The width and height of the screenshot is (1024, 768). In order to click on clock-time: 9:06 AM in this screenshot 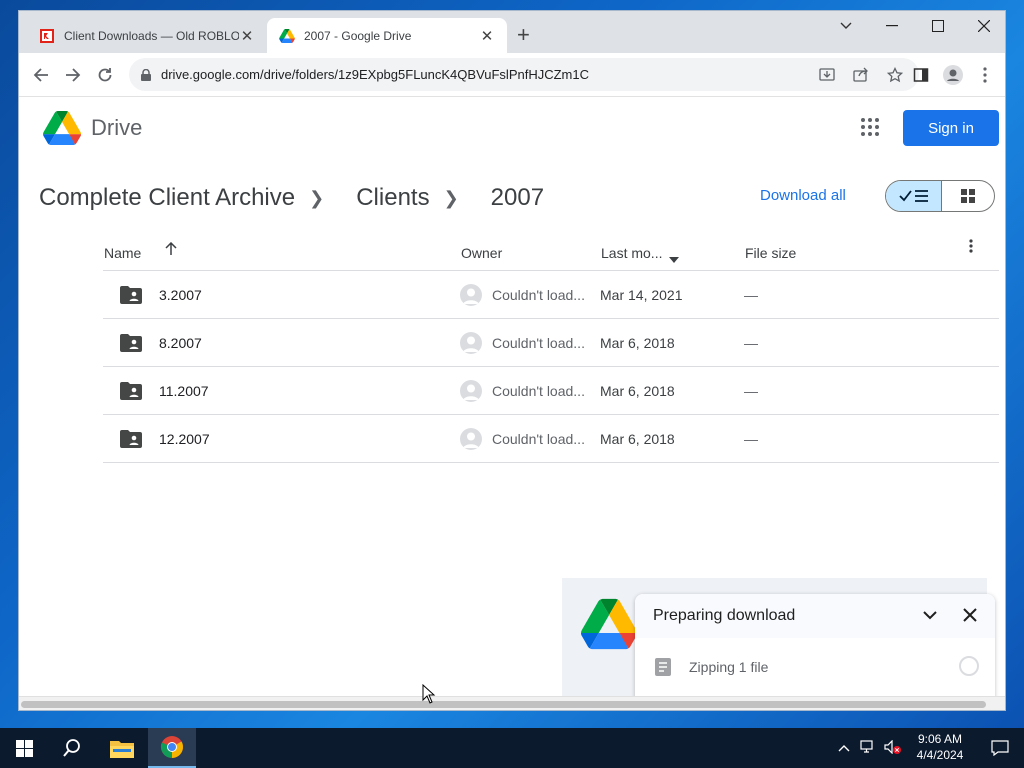, I will do `click(940, 739)`.